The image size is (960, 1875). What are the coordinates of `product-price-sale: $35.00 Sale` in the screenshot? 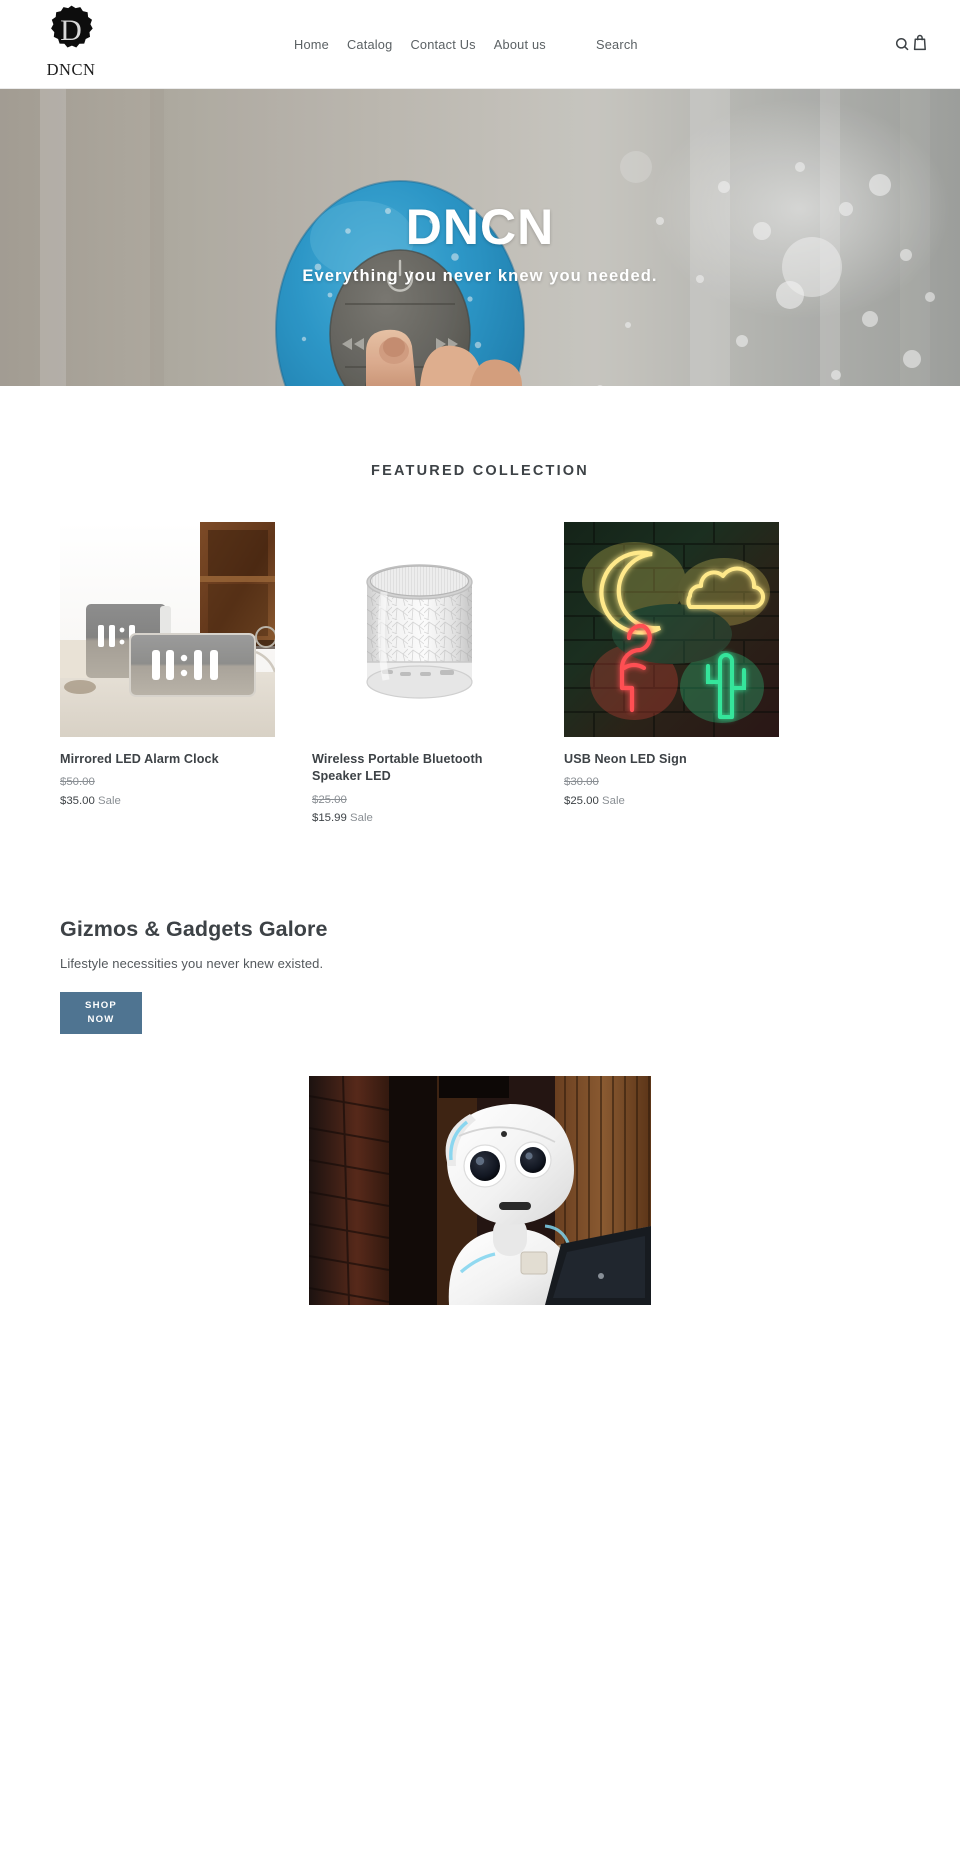 It's located at (90, 800).